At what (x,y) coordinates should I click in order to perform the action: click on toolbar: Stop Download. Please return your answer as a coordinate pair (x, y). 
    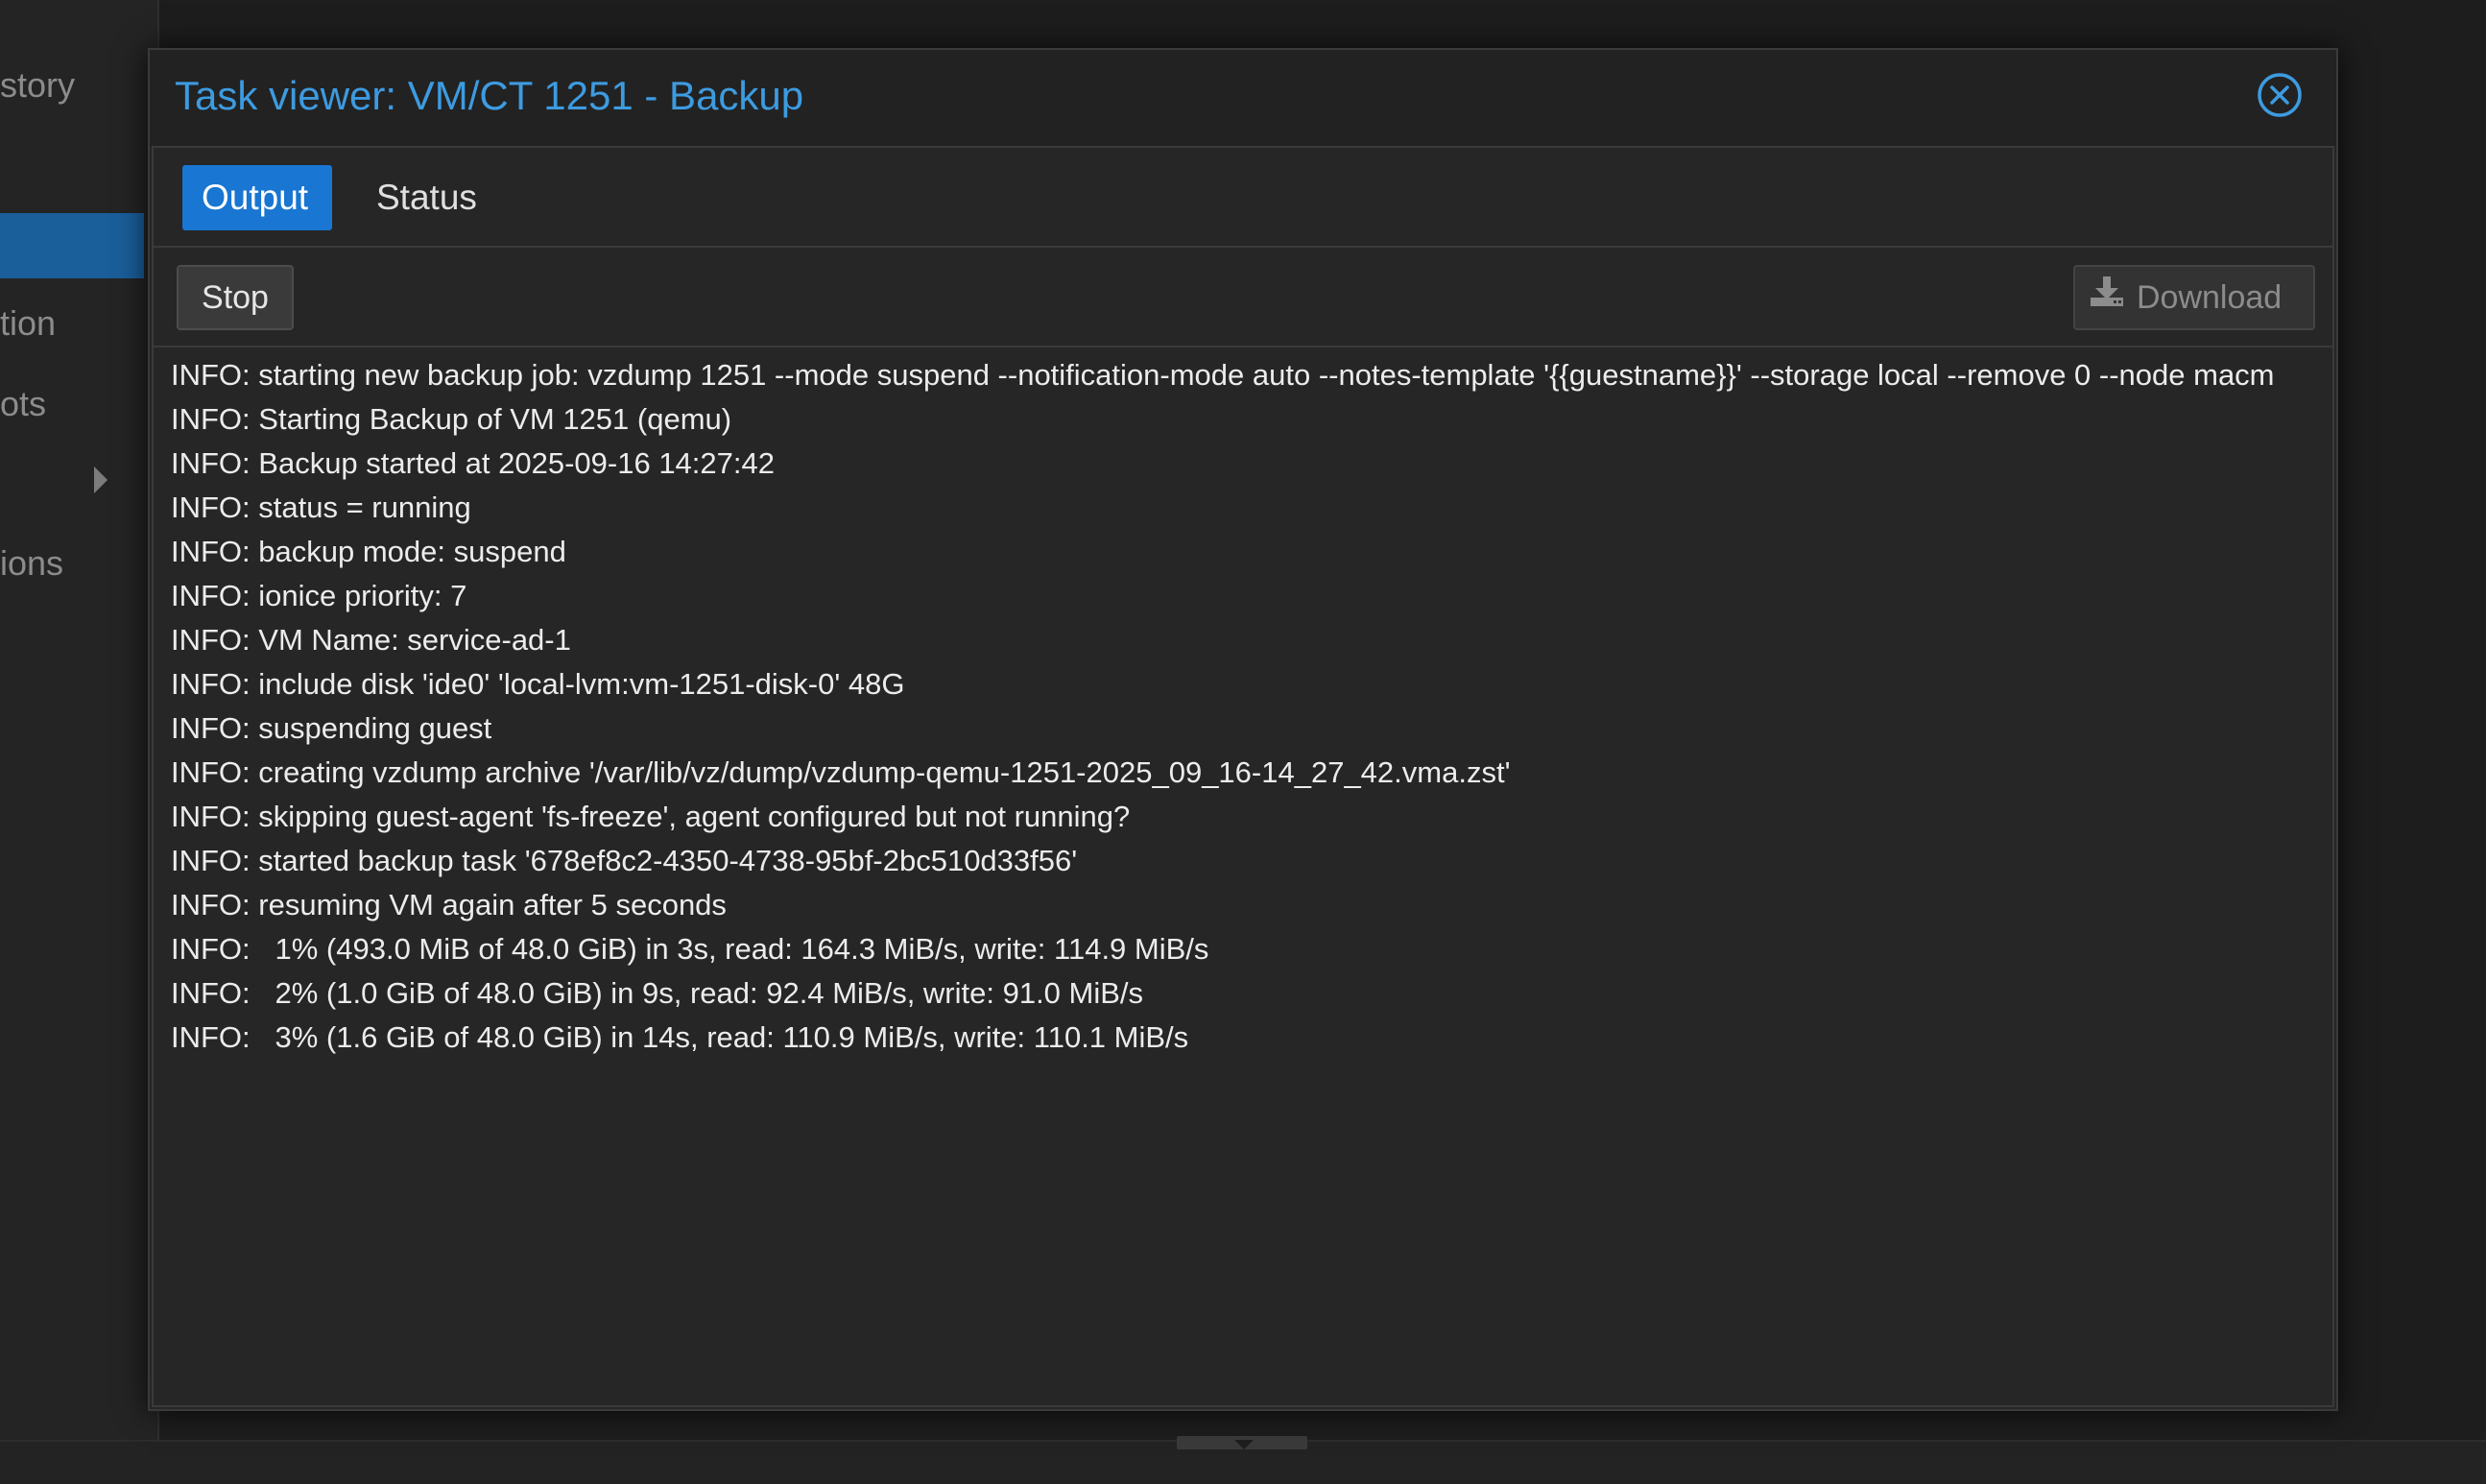
    Looking at the image, I should click on (1243, 297).